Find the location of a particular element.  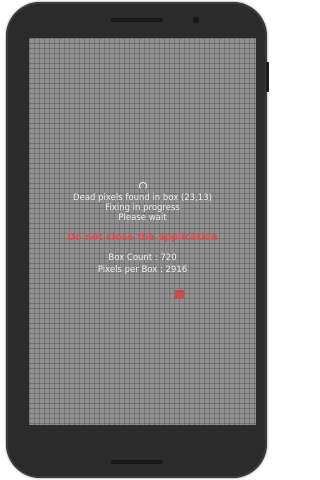

front-camera is located at coordinates (196, 20).